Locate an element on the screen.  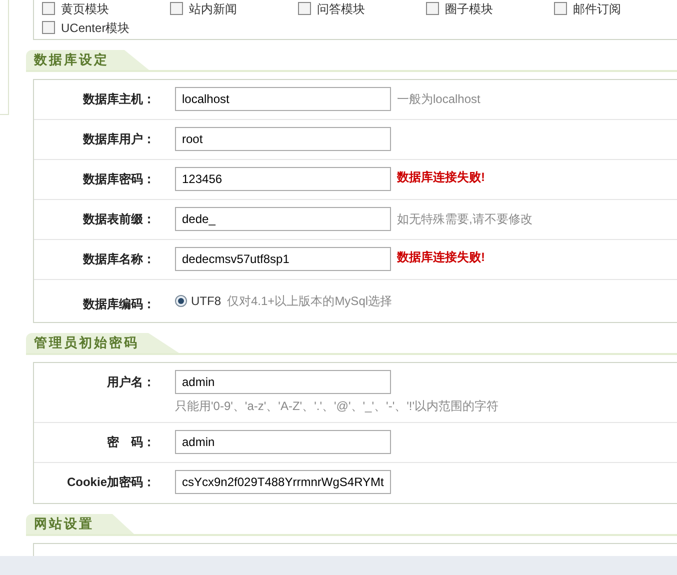
text-field: dedecmsv57utf8sp1 is located at coordinates (283, 259).